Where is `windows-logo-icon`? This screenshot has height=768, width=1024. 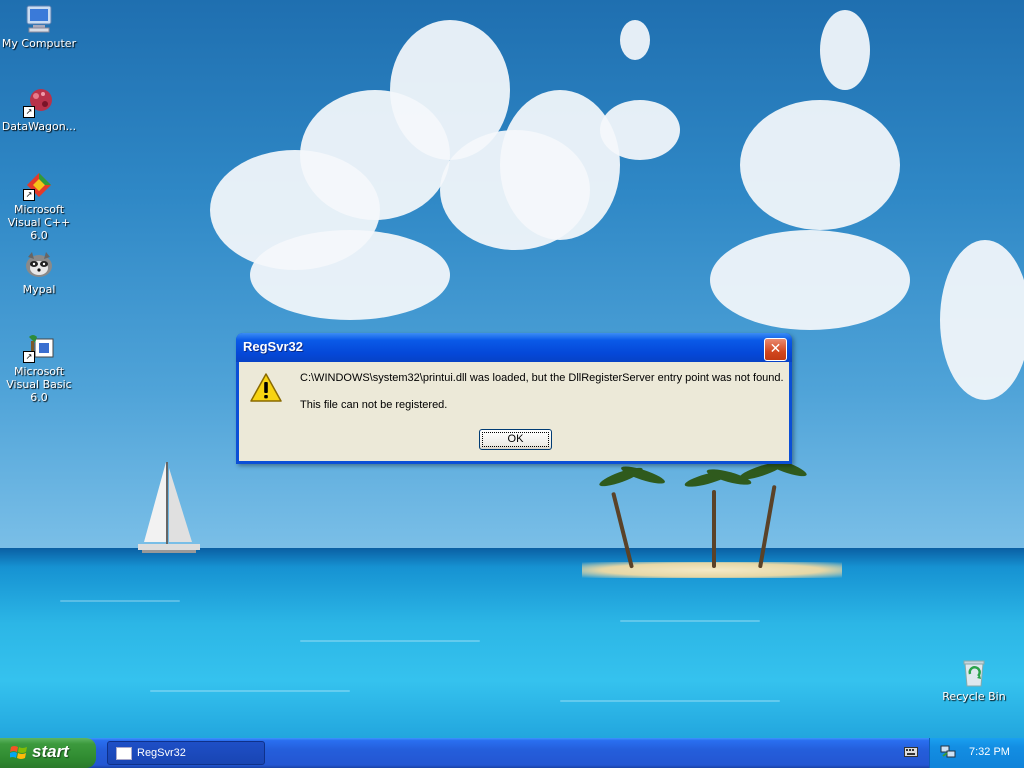 windows-logo-icon is located at coordinates (18, 752).